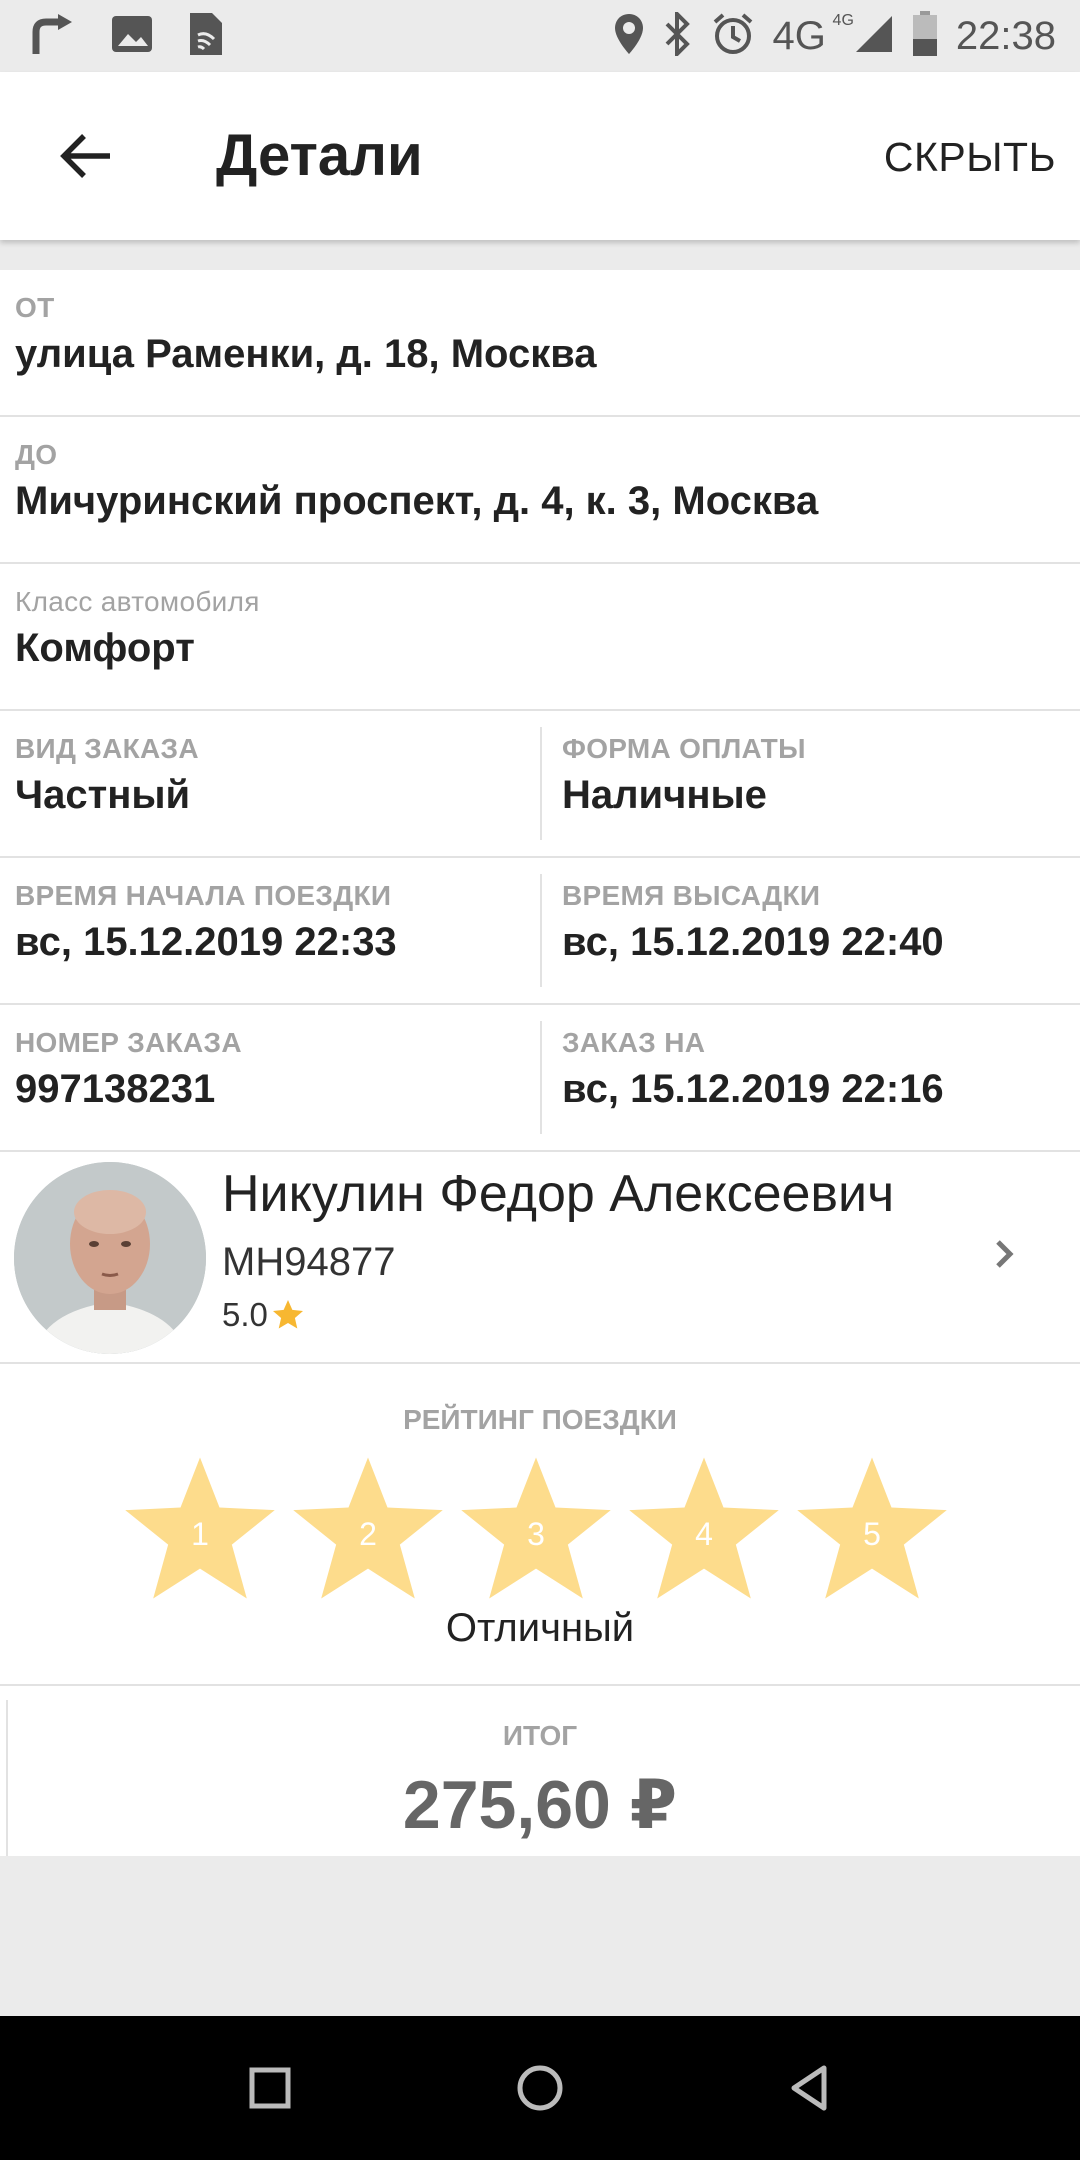  Describe the element at coordinates (925, 36) in the screenshot. I see `battery-icon` at that location.